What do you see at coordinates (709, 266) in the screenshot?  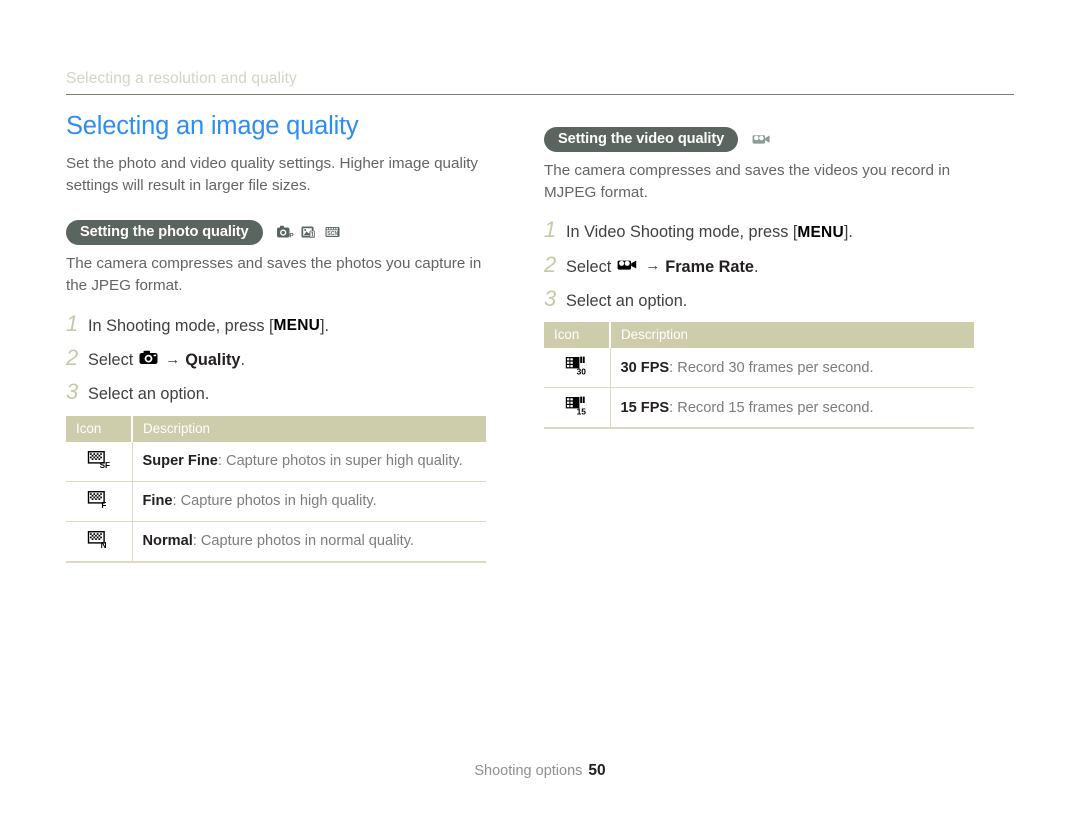 I see `menu-item-frame-rate: Frame Rate` at bounding box center [709, 266].